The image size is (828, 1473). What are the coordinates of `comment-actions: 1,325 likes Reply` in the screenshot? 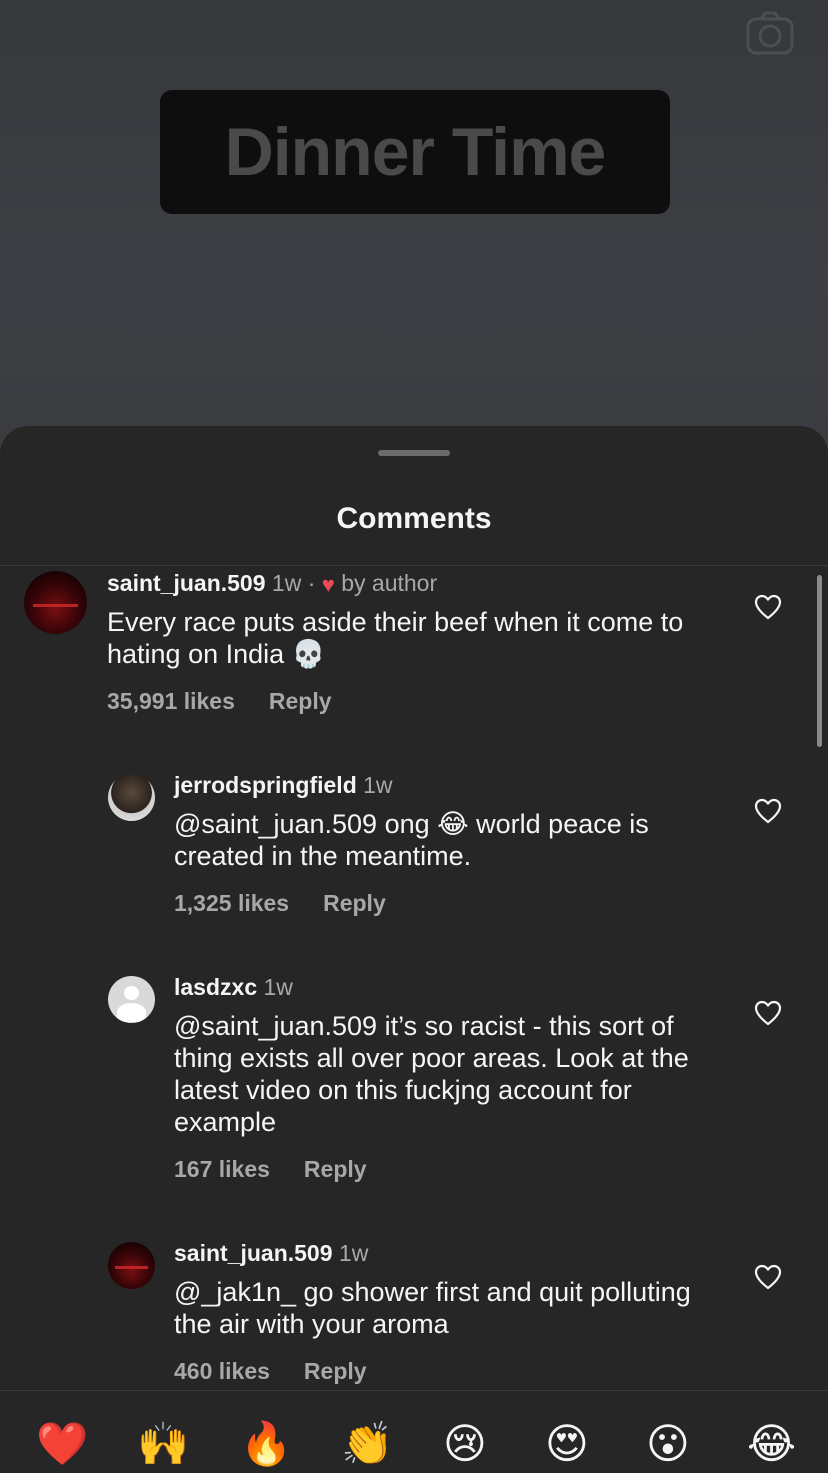 It's located at (280, 903).